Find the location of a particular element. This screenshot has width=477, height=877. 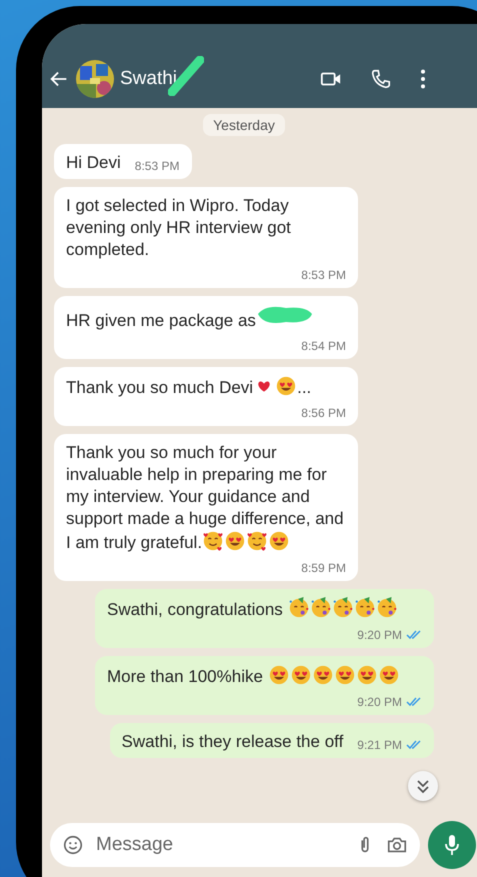

message-text: Swathi, congratulations is located at coordinates (252, 609).